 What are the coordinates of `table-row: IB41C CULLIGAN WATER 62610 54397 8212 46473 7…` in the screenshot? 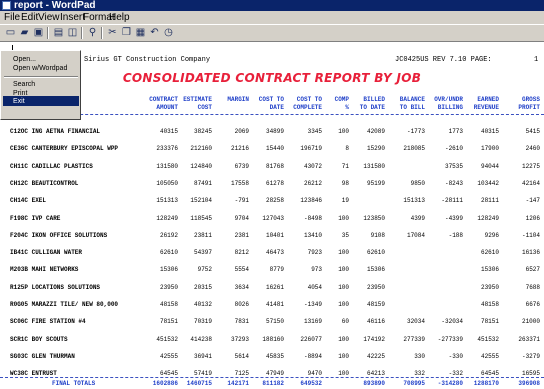 It's located at (272, 253).